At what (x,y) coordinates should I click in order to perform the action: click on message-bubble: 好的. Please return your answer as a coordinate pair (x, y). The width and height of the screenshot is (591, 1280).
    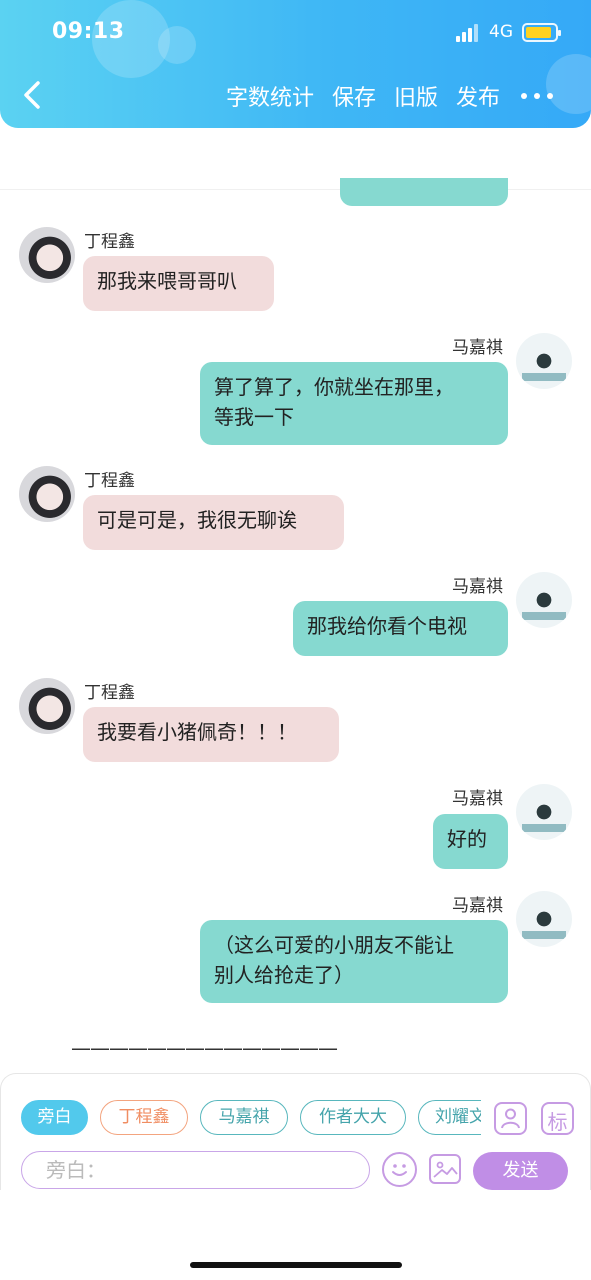
    Looking at the image, I should click on (470, 841).